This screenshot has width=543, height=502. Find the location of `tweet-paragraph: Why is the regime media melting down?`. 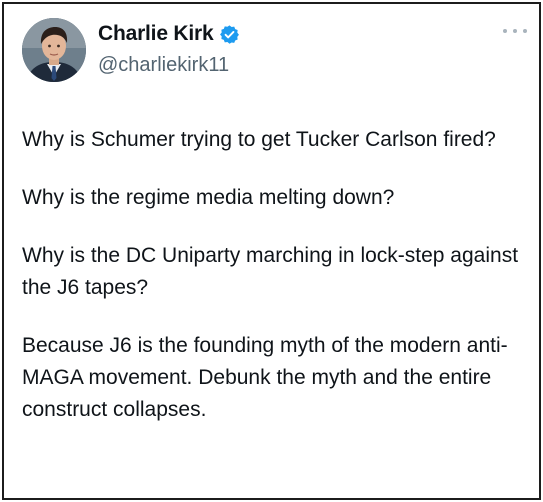

tweet-paragraph: Why is the regime media melting down? is located at coordinates (208, 197).